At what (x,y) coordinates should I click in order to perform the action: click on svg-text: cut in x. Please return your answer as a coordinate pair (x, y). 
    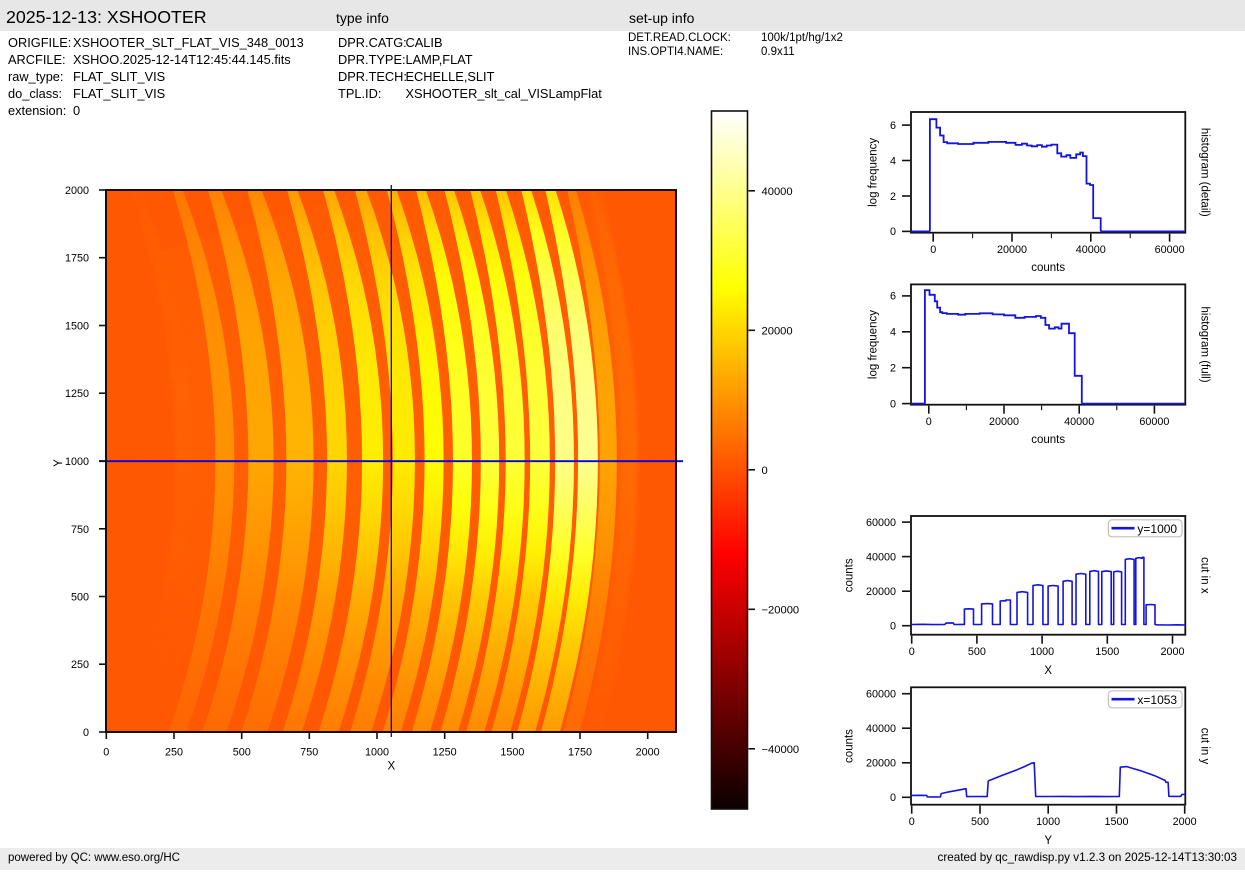
    Looking at the image, I should click on (1204, 575).